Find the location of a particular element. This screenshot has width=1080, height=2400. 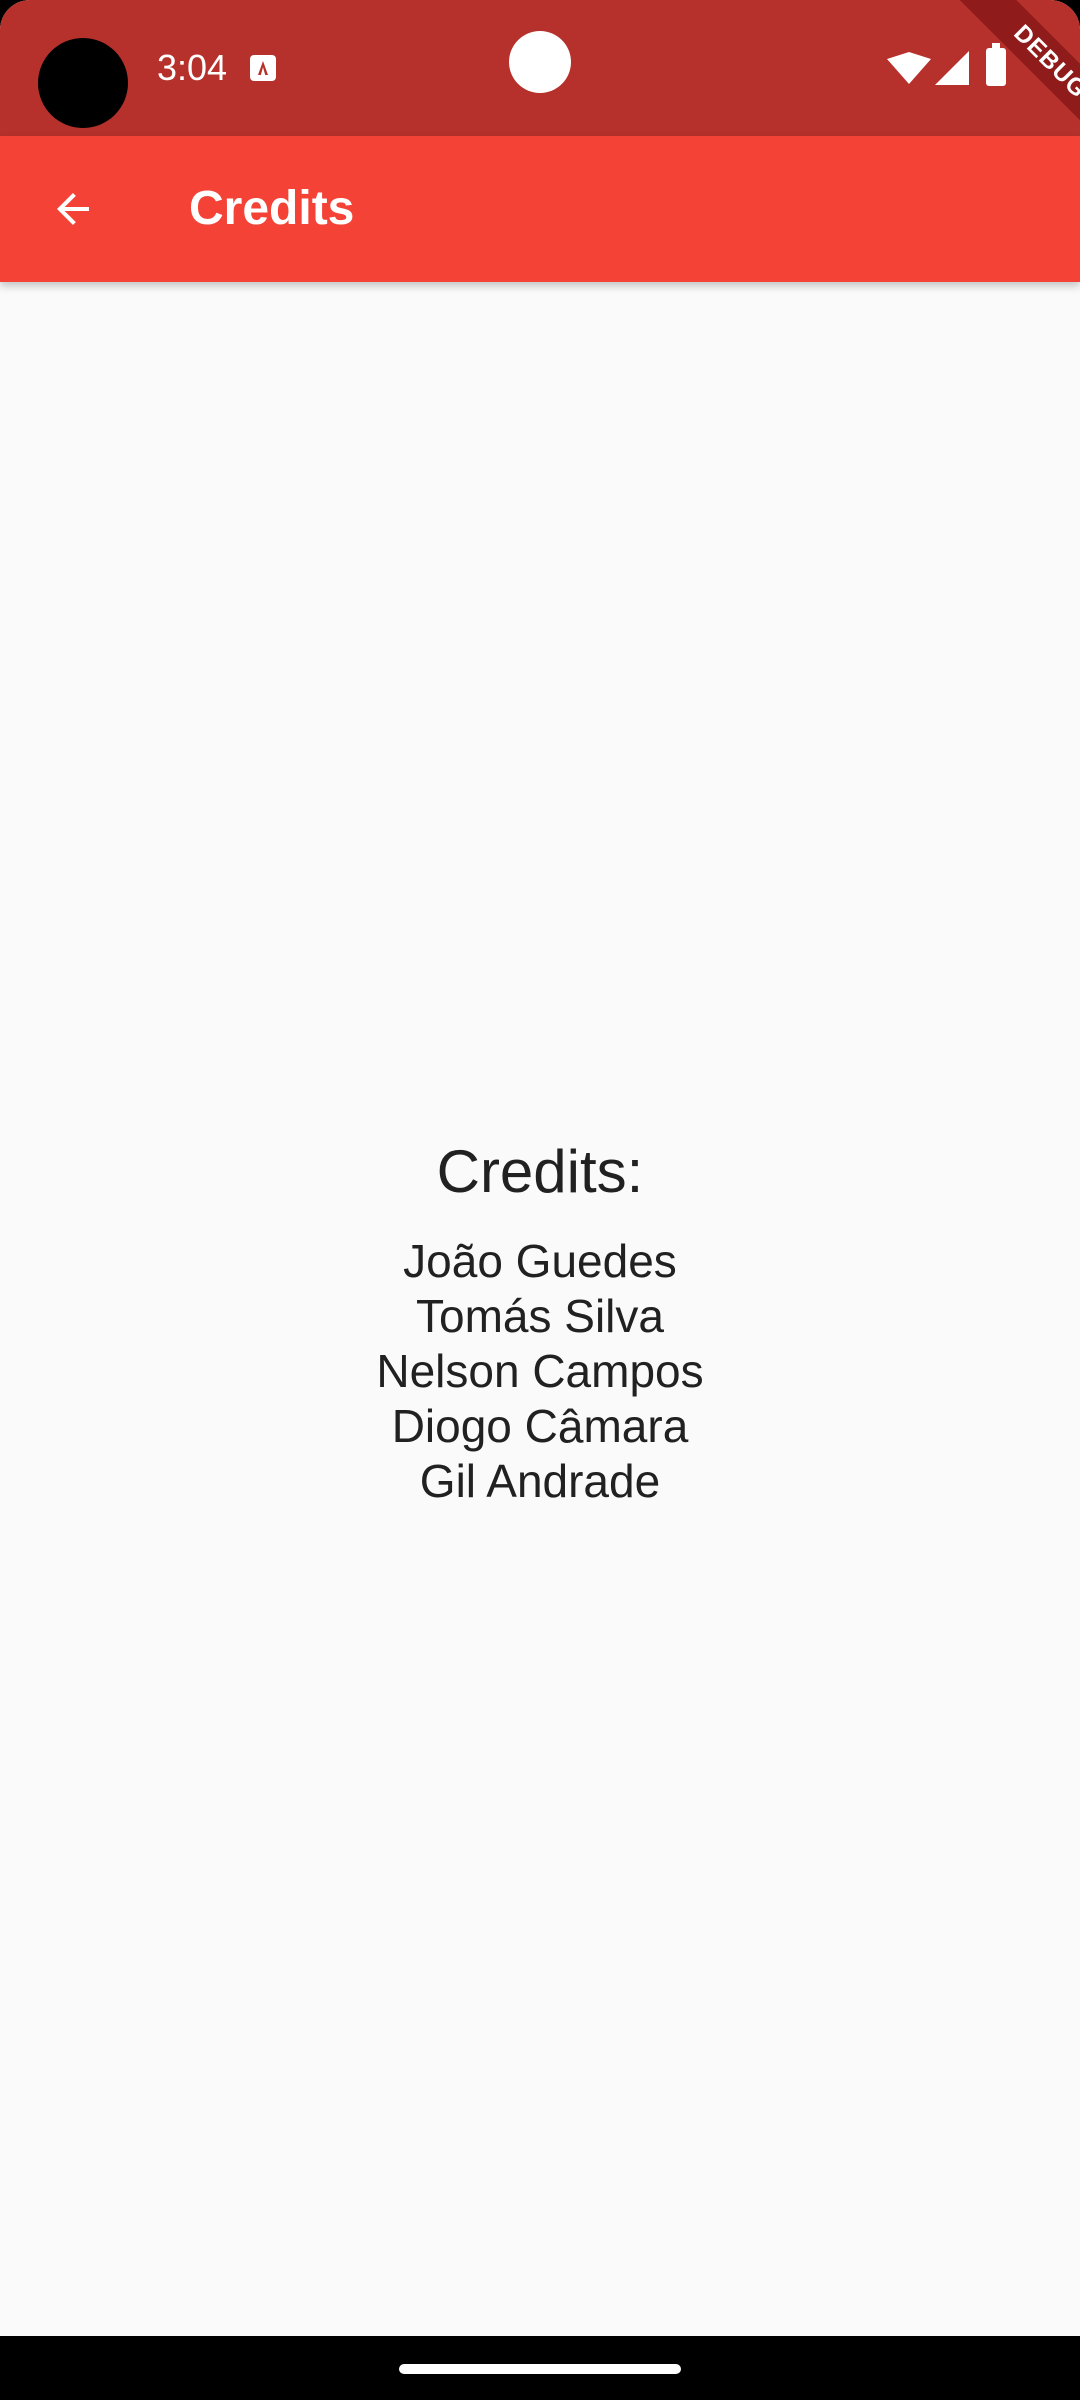

credit-name: Diogo Câmara is located at coordinates (540, 1426).